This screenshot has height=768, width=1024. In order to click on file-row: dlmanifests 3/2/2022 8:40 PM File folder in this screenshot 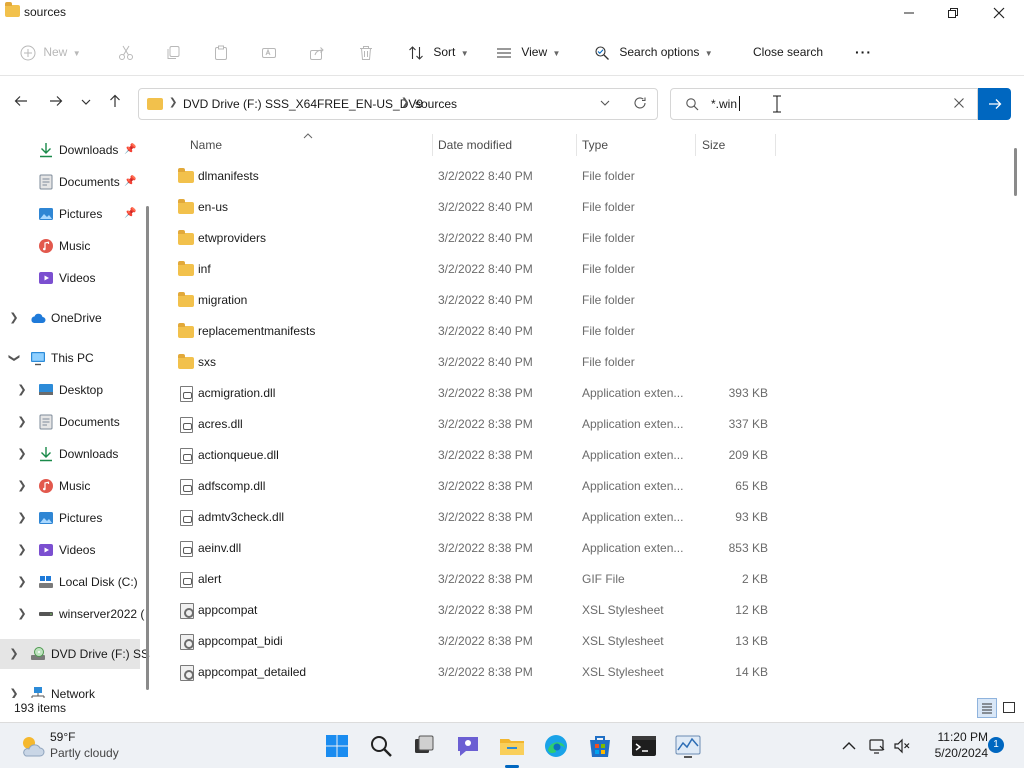, I will do `click(475, 176)`.